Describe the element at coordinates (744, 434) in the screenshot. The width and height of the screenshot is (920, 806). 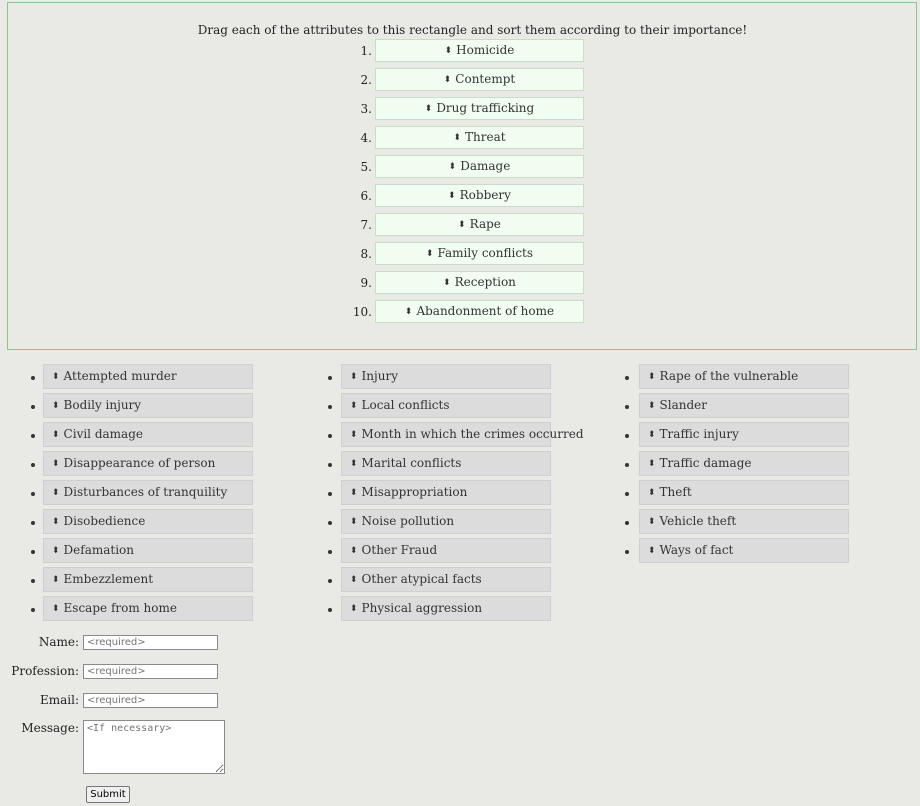
I see `attribute-item: ⬍ Traffic injury` at that location.